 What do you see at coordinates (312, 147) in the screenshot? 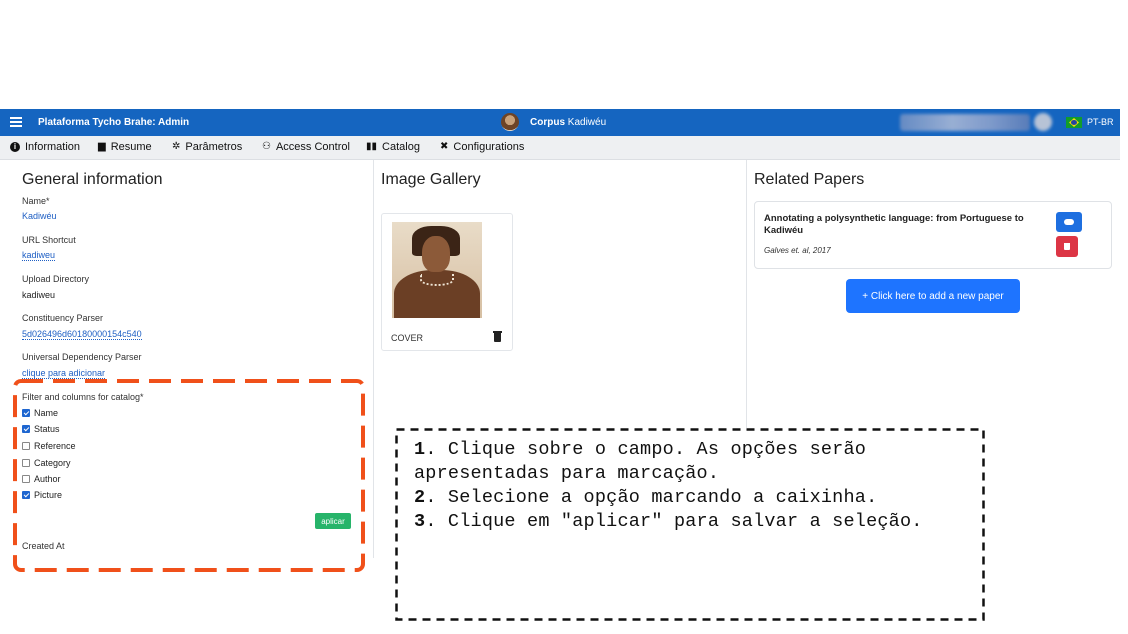
I see `tab-label: Access Control` at bounding box center [312, 147].